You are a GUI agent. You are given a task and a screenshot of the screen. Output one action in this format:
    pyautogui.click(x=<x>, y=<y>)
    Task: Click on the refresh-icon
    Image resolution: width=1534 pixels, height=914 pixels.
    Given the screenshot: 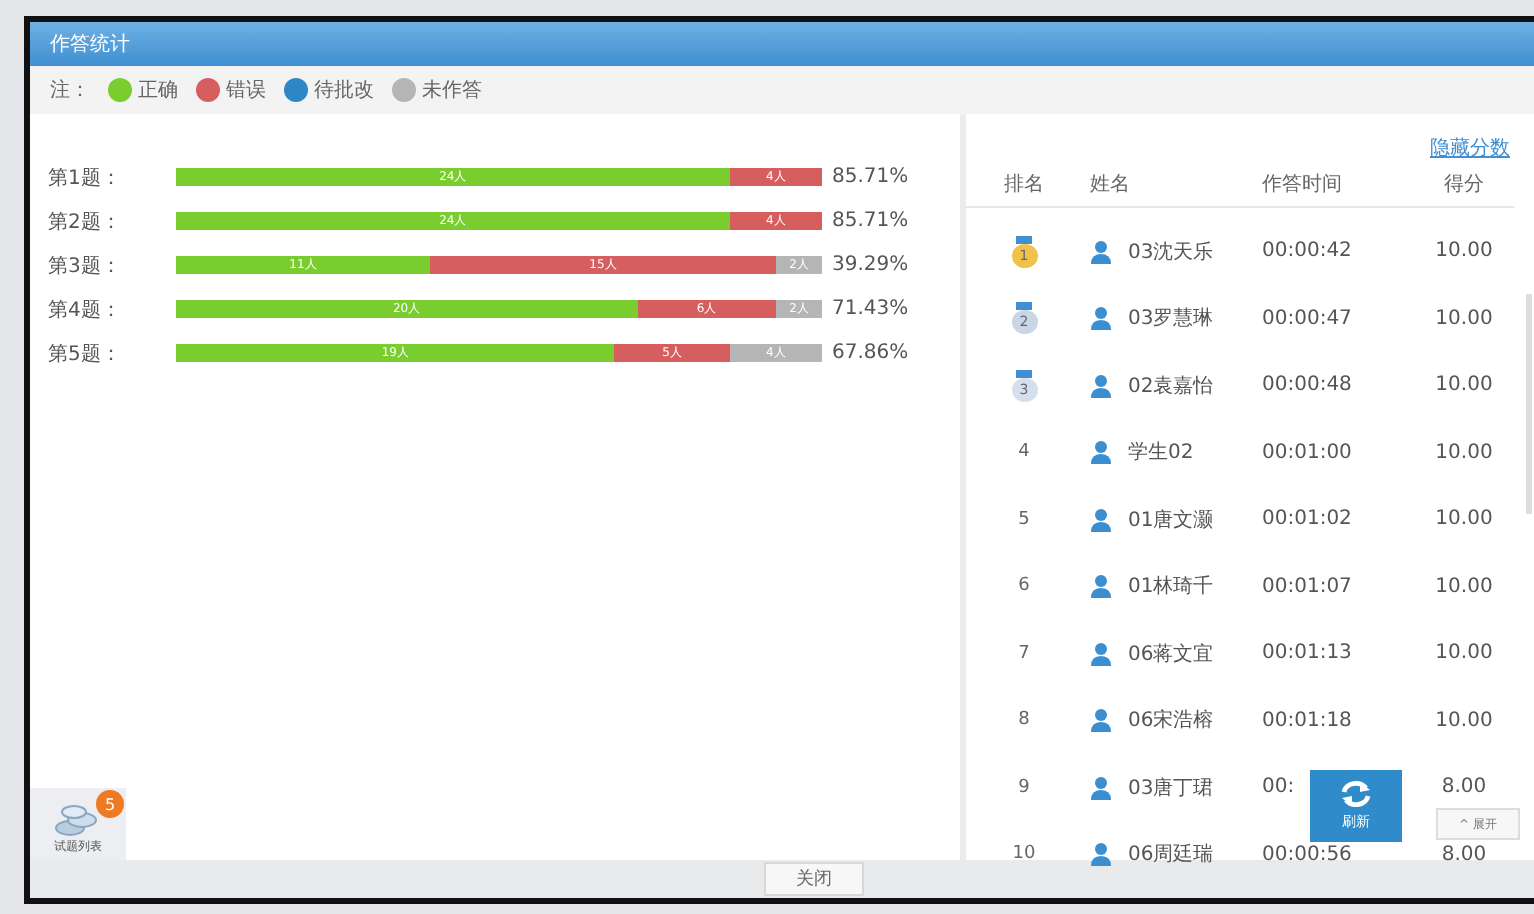 What is the action you would take?
    pyautogui.click(x=1356, y=794)
    